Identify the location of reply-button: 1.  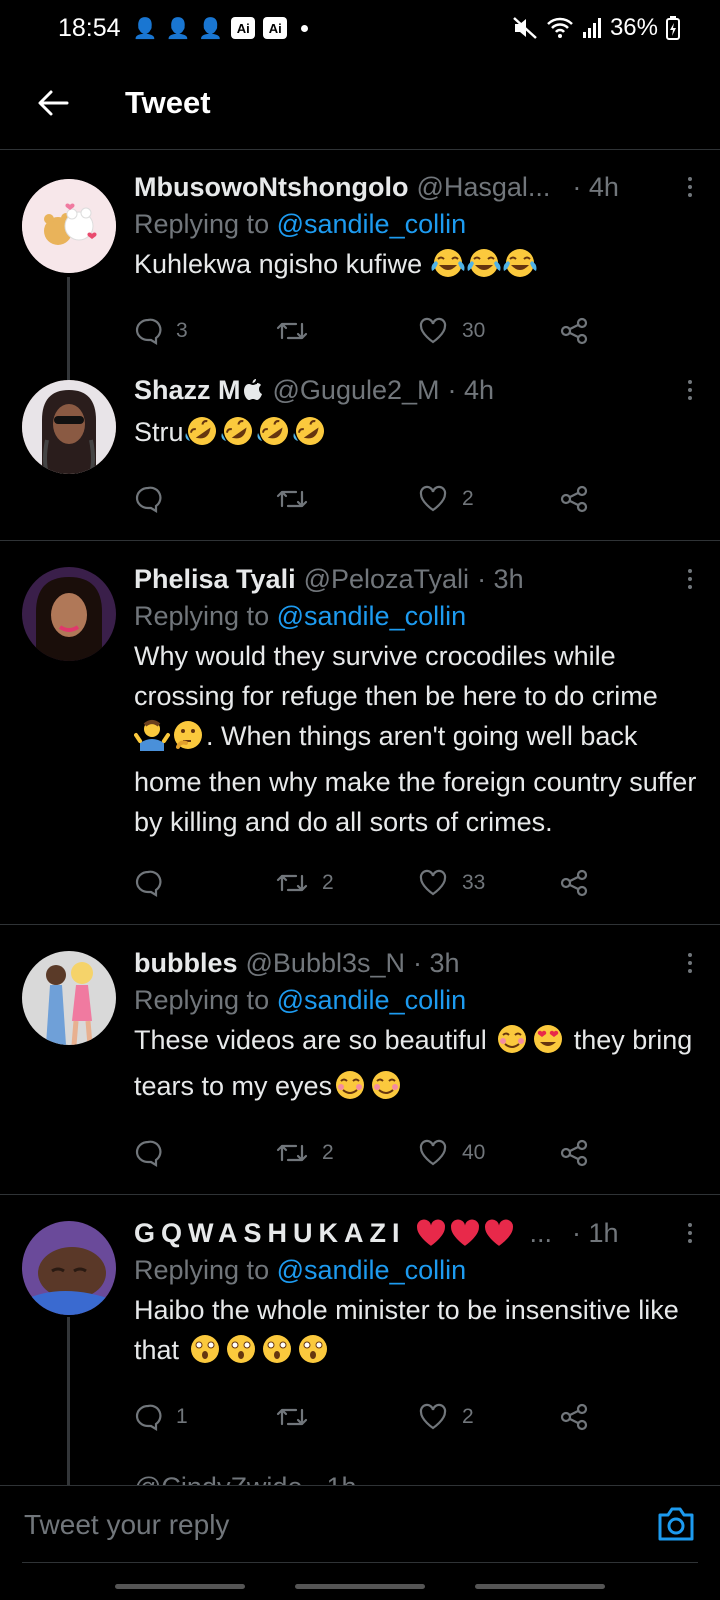
(205, 1417).